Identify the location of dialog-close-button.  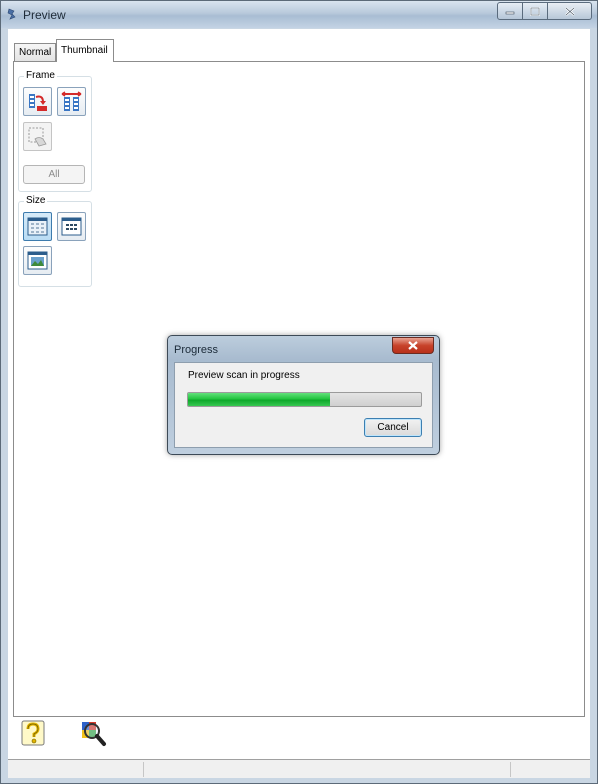
(413, 345).